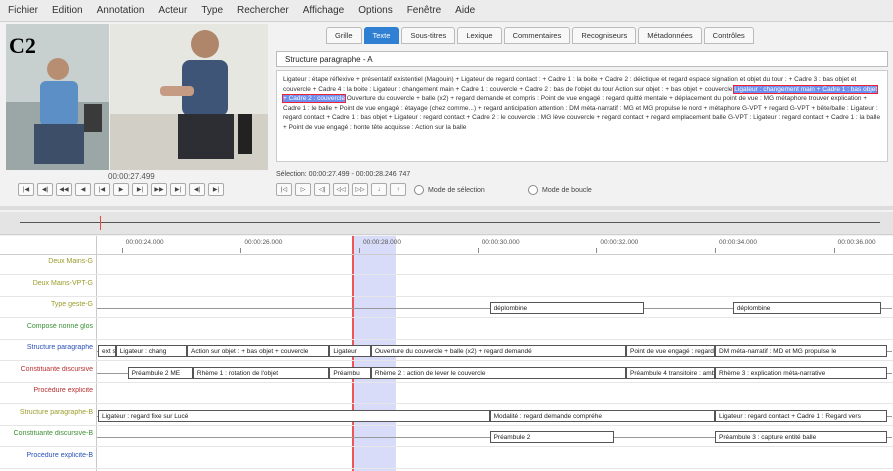 The height and width of the screenshot is (471, 893). I want to click on menu-item-9: Aide, so click(465, 10).